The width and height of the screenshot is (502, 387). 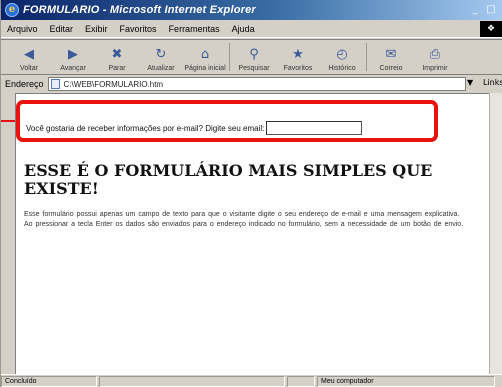 I want to click on refresh-label: Atualizar, so click(x=161, y=68).